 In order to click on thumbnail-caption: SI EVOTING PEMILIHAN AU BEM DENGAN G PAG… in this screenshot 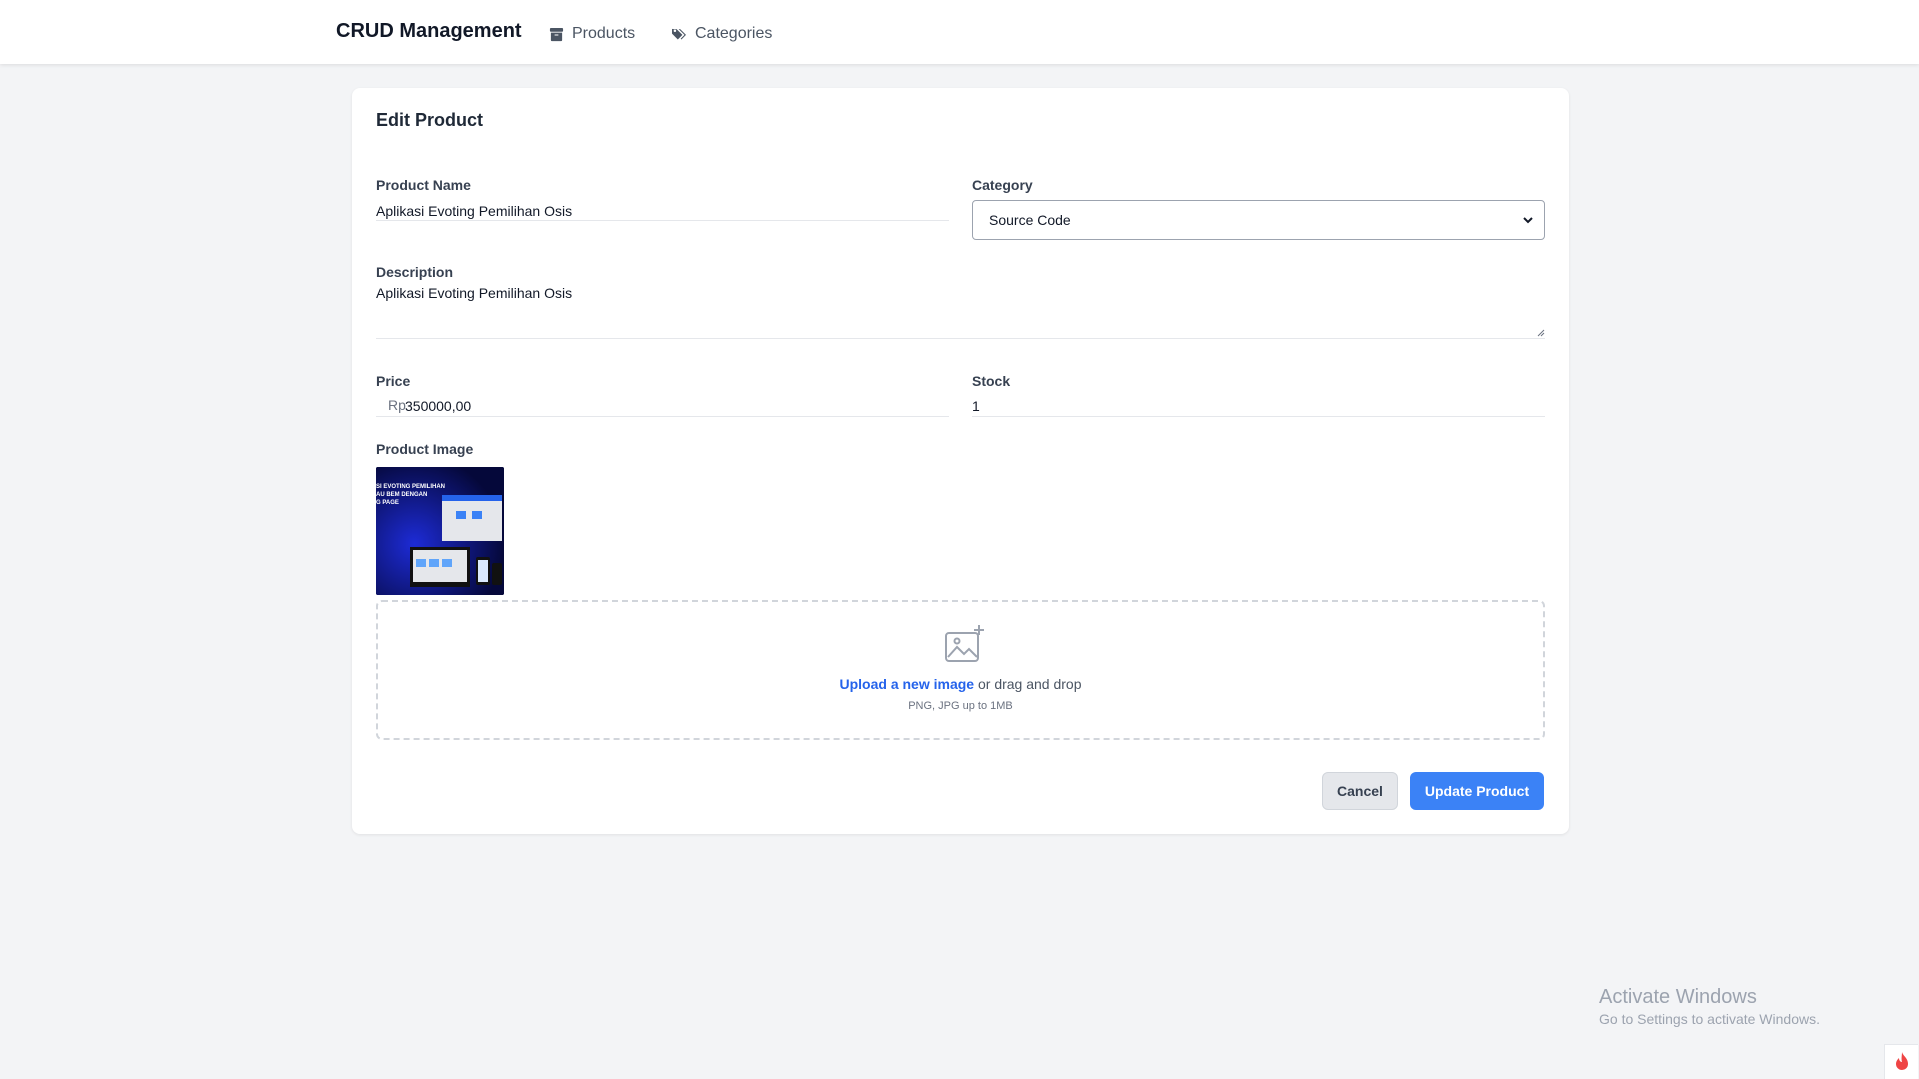, I will do `click(411, 495)`.